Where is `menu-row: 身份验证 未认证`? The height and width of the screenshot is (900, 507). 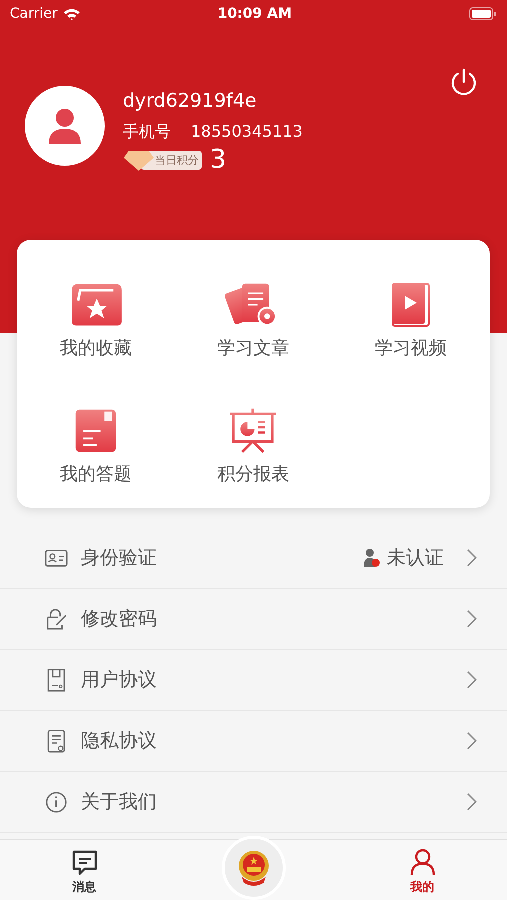 menu-row: 身份验证 未认证 is located at coordinates (253, 558).